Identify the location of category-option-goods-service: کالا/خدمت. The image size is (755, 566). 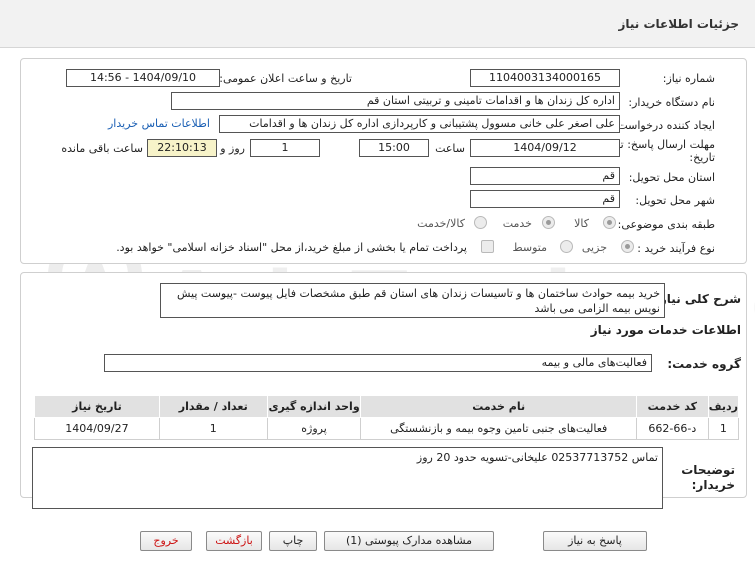
(441, 223).